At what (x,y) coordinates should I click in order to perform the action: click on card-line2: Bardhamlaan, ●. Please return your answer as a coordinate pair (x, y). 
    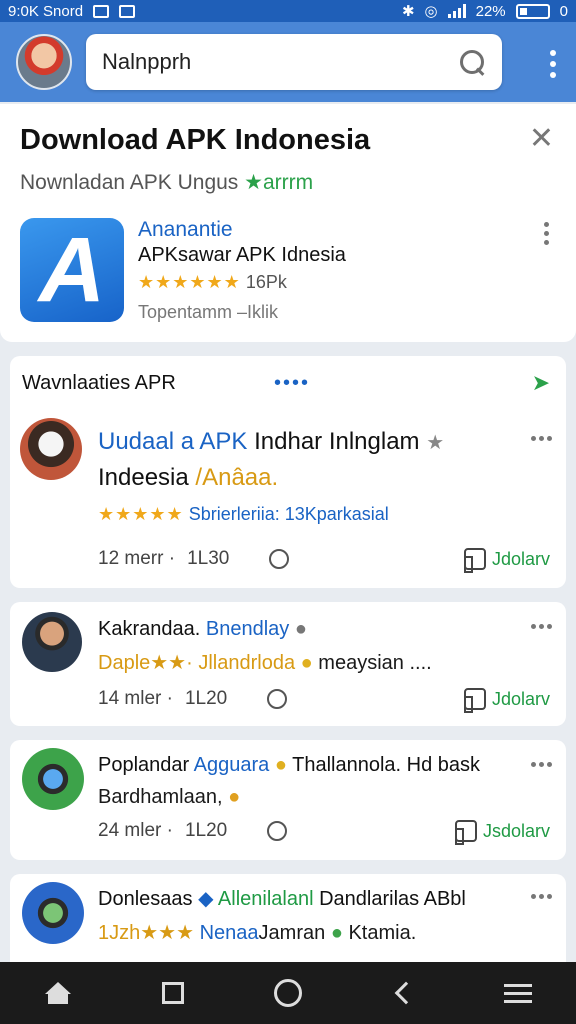
    Looking at the image, I should click on (169, 797).